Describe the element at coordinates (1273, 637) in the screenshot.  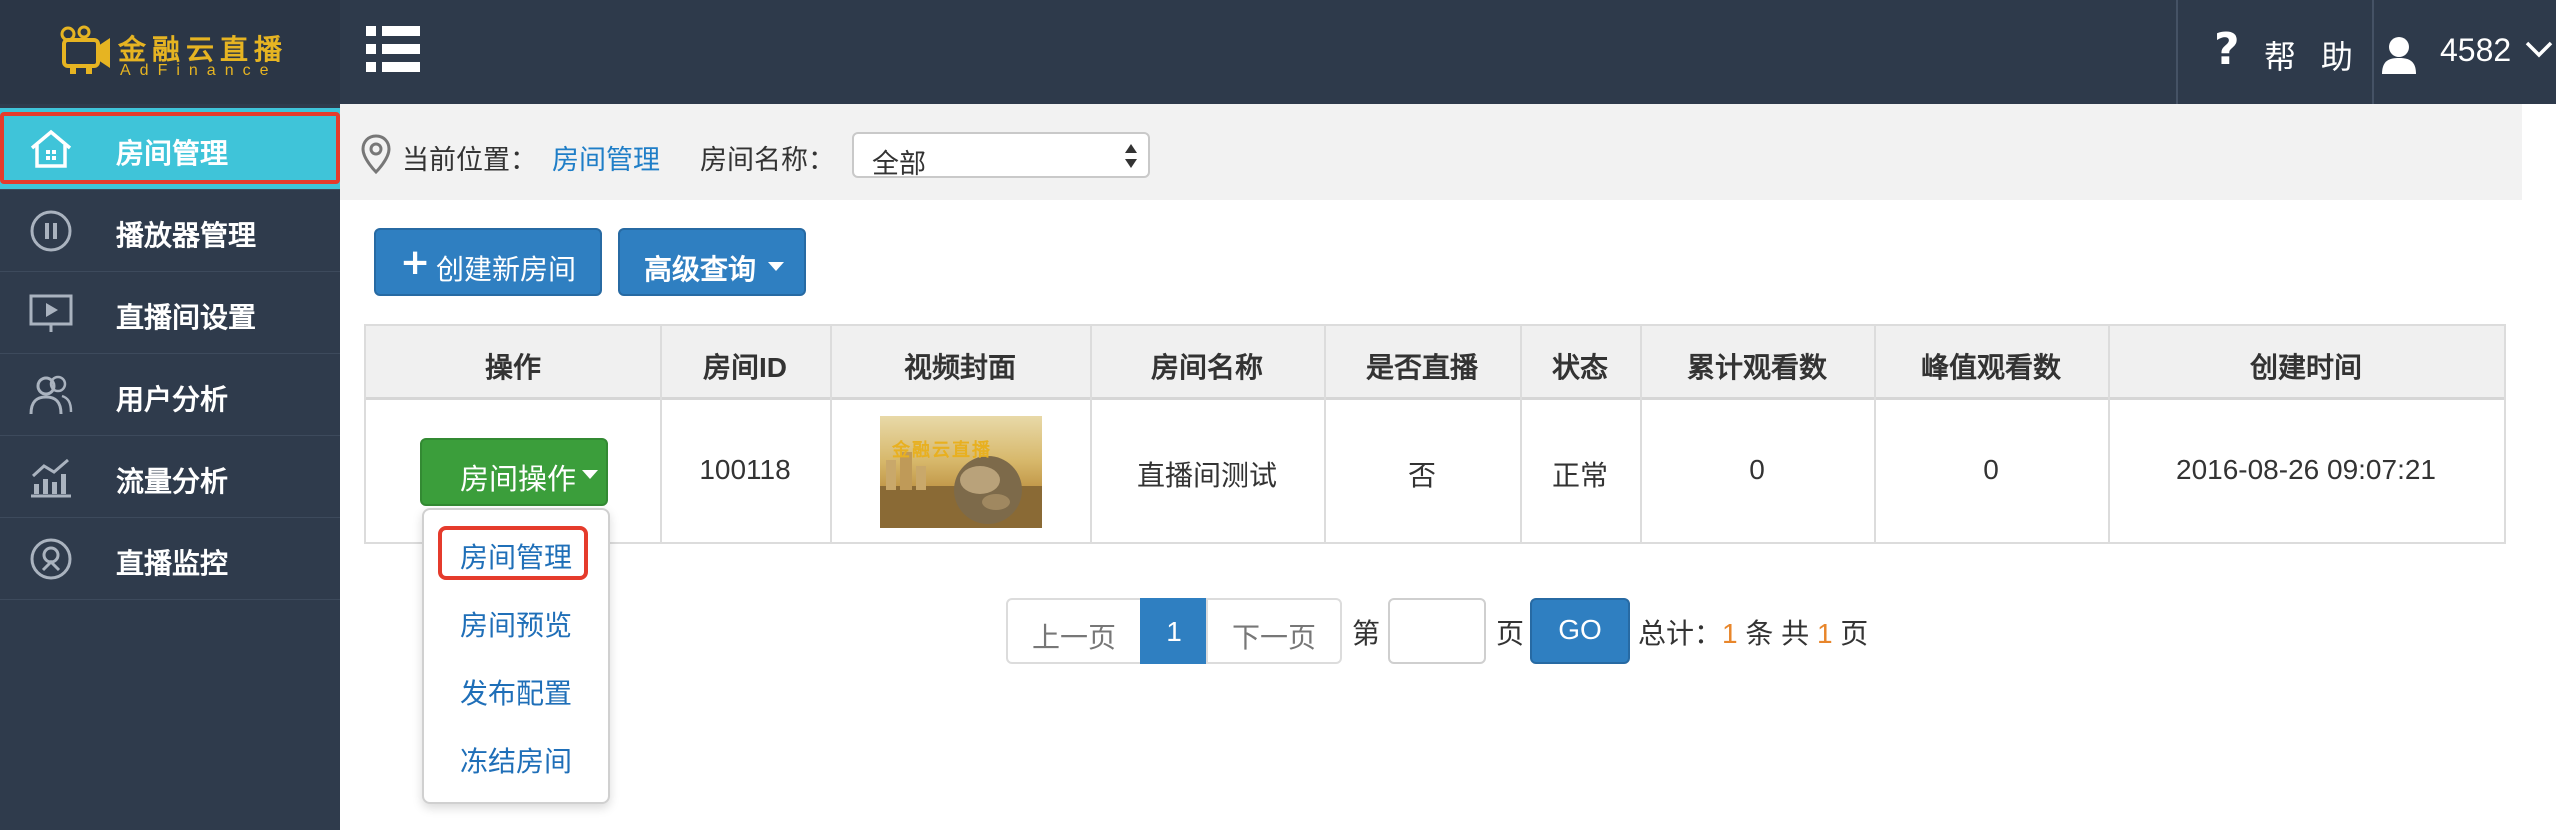
I see `next-page-label: 下一页` at that location.